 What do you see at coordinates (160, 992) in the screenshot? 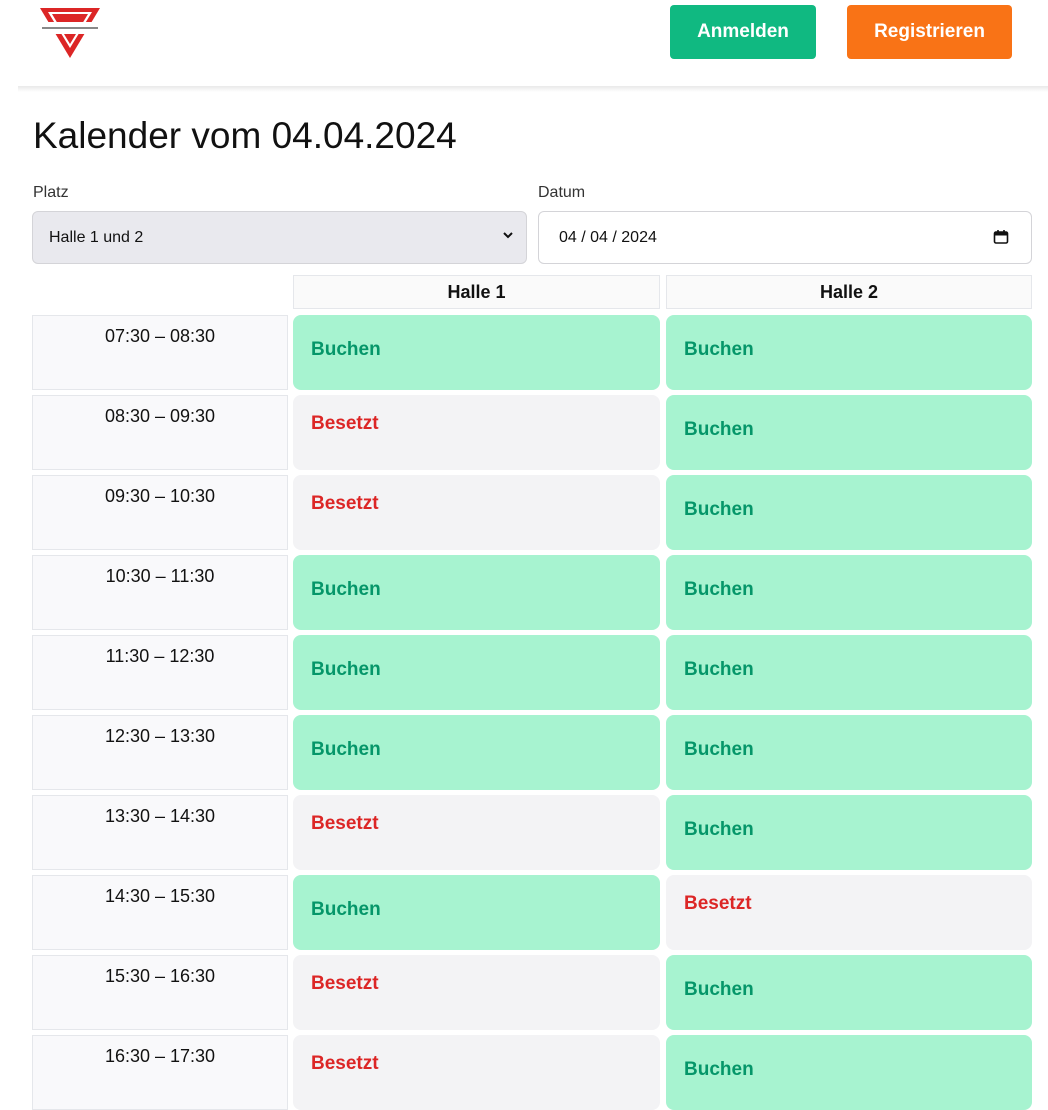
I see `time-slot-label: 15:30 – 16:30` at bounding box center [160, 992].